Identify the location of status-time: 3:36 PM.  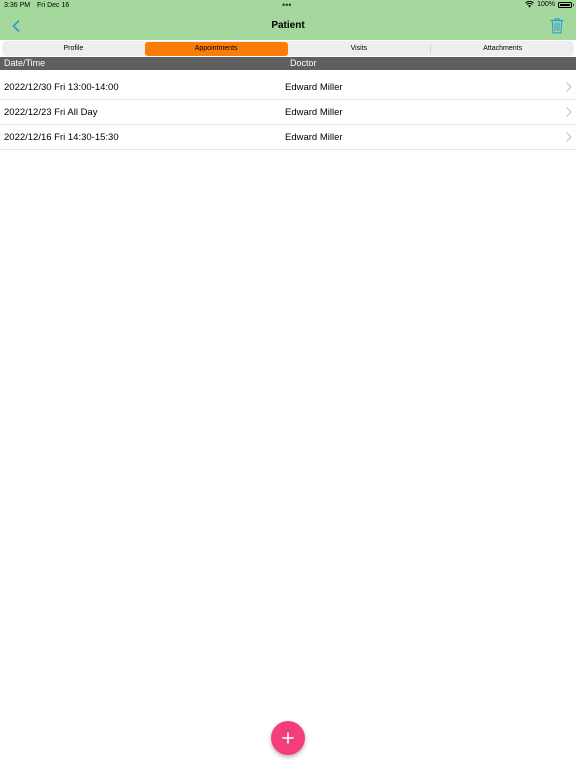
(17, 5).